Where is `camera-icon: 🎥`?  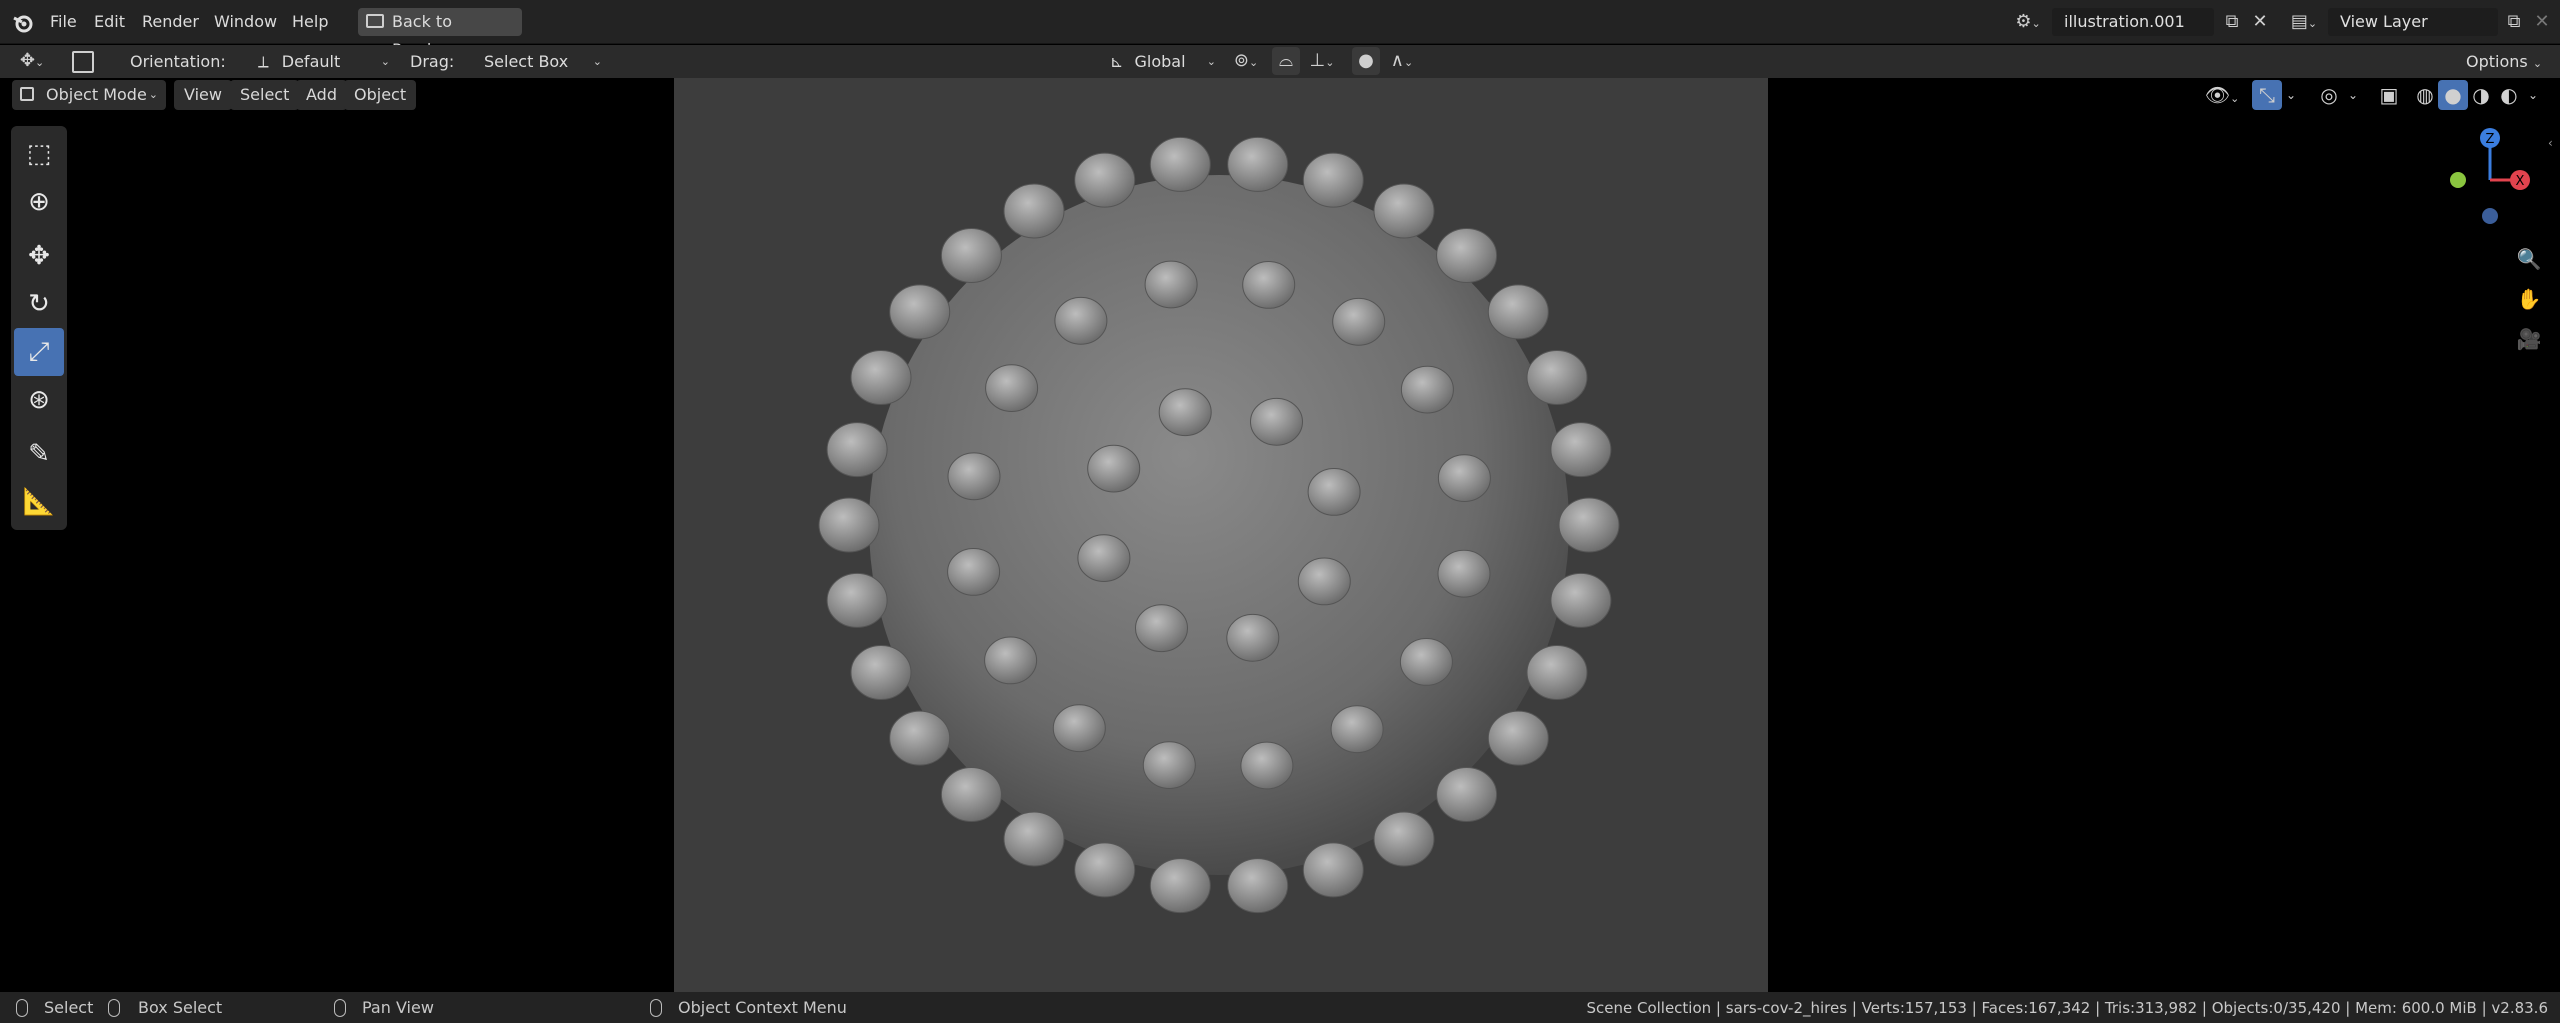 camera-icon: 🎥 is located at coordinates (2529, 341).